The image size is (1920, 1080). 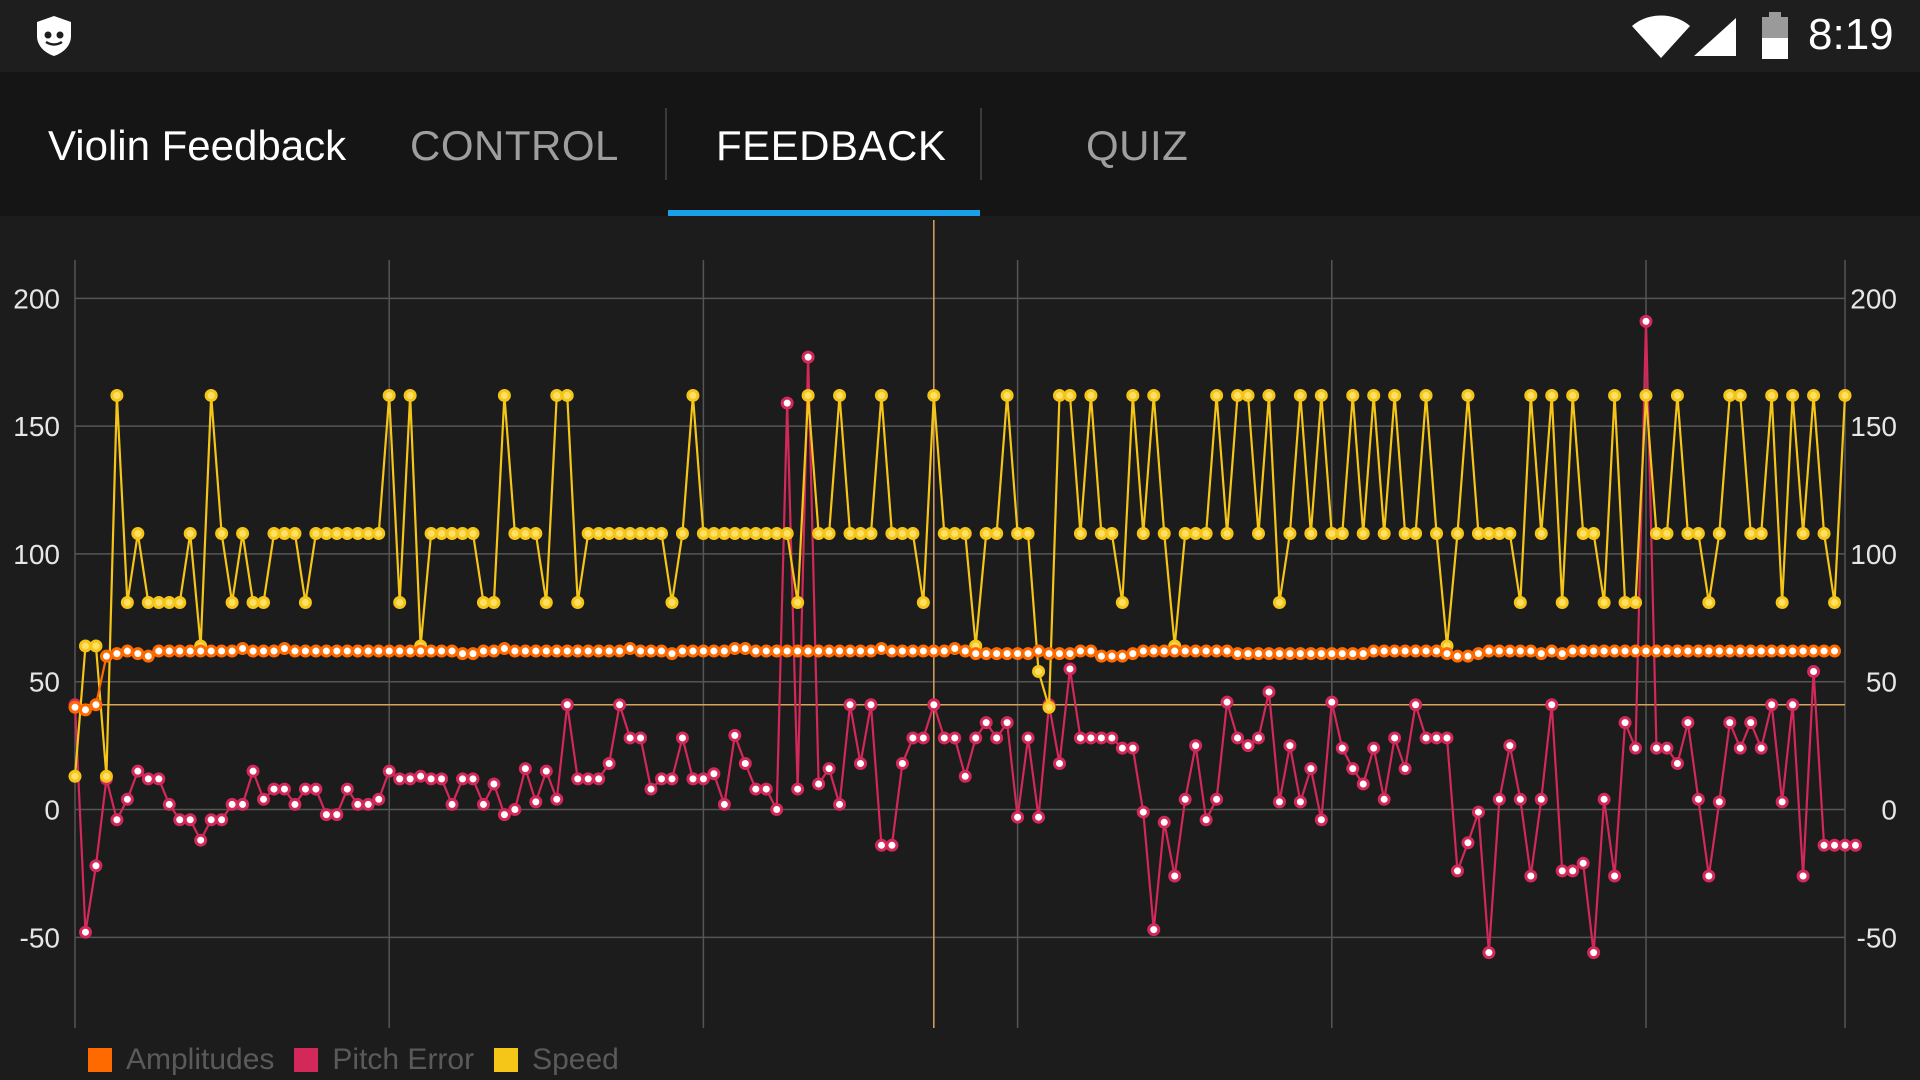 I want to click on wifi-icon, so click(x=1661, y=36).